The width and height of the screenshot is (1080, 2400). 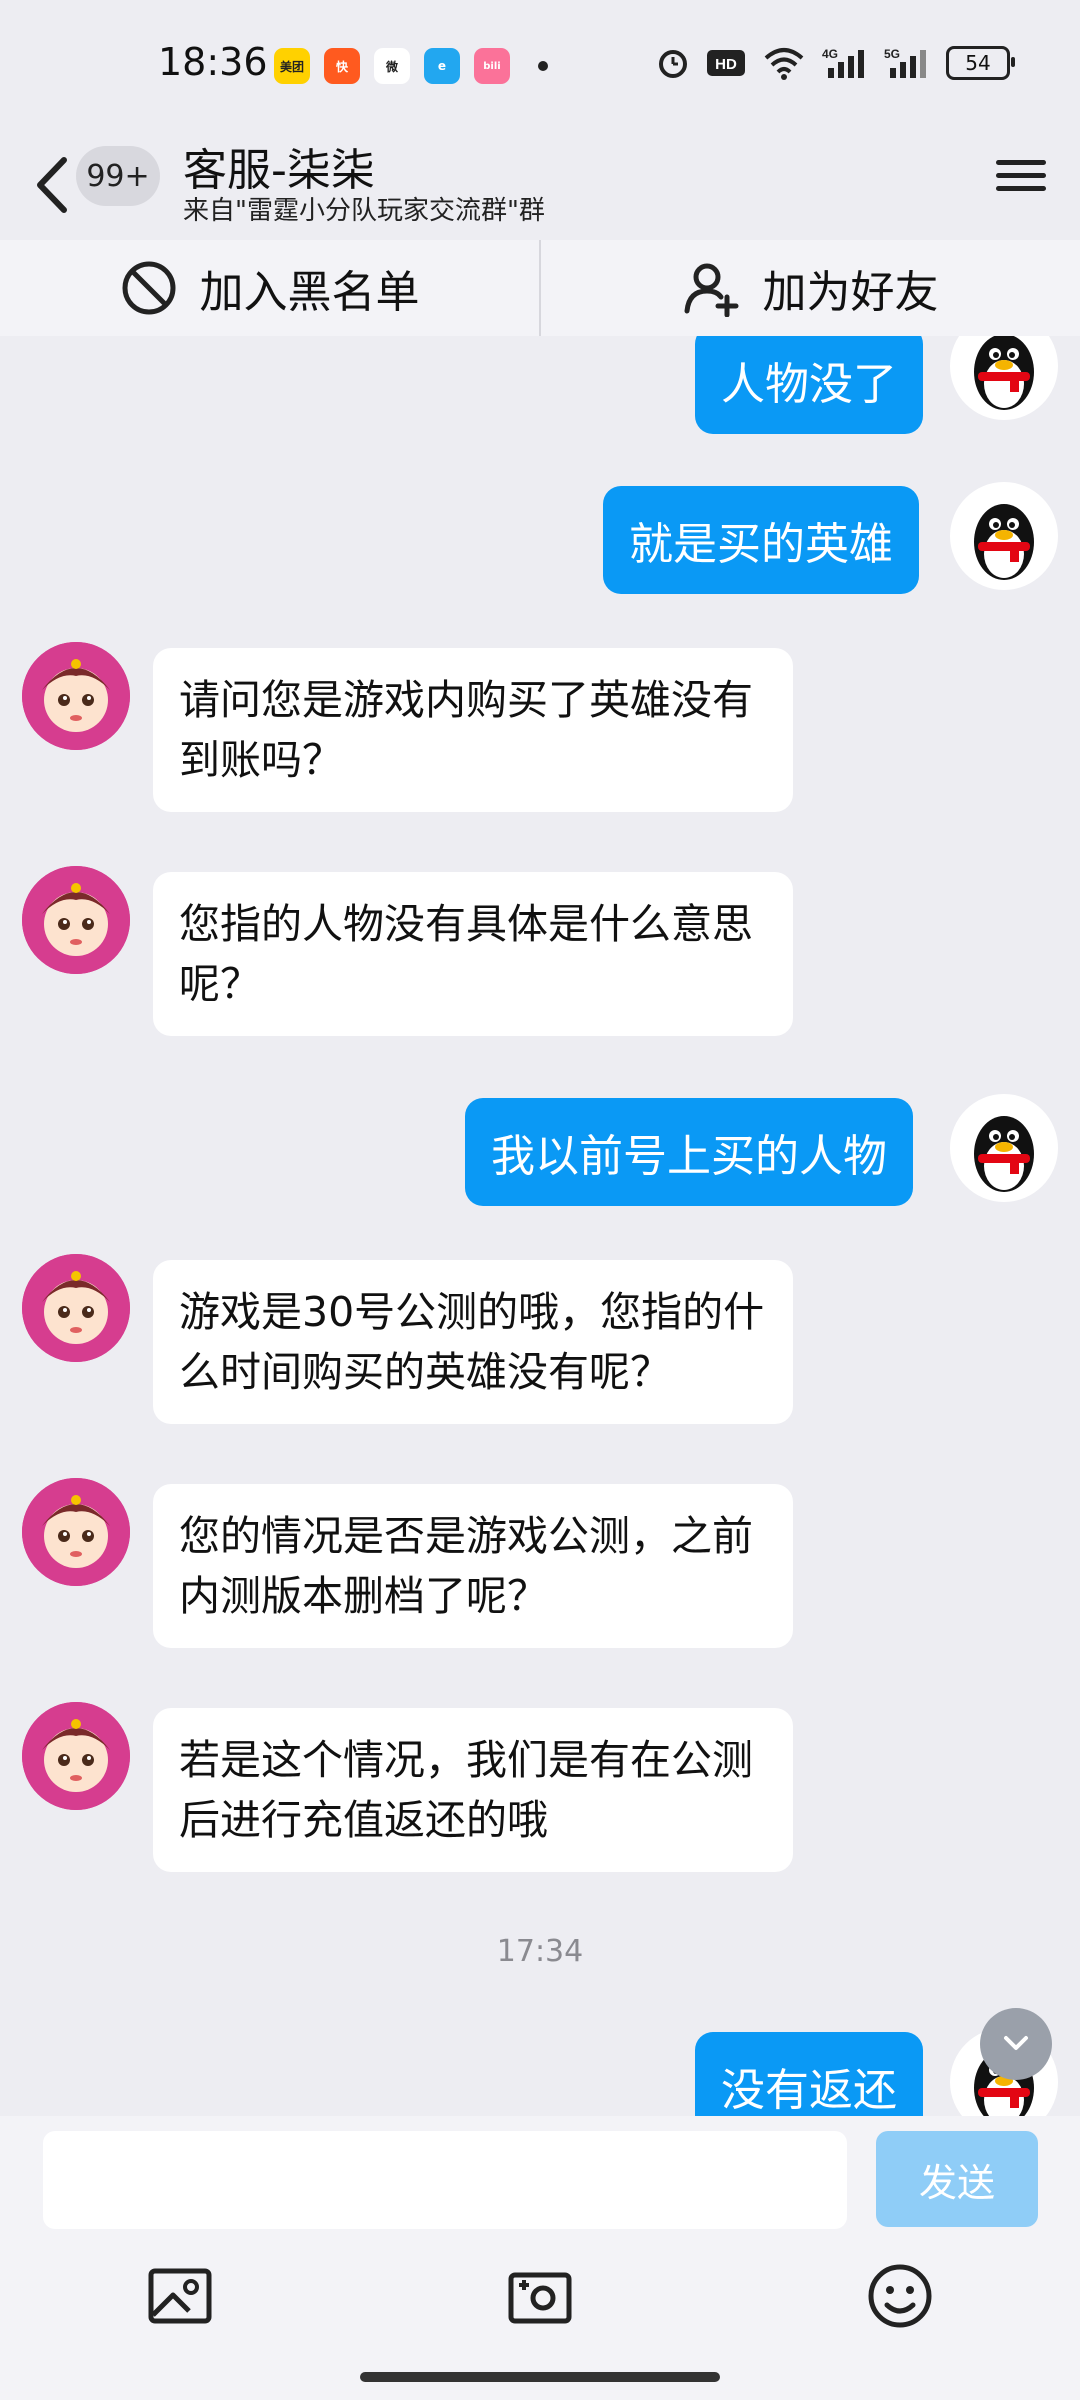 What do you see at coordinates (673, 64) in the screenshot?
I see `alarm-icon` at bounding box center [673, 64].